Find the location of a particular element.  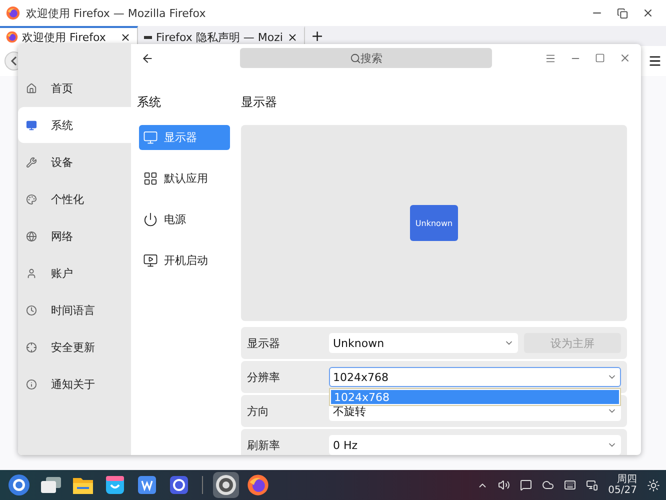

setting-label: 分辨率 is located at coordinates (264, 377).